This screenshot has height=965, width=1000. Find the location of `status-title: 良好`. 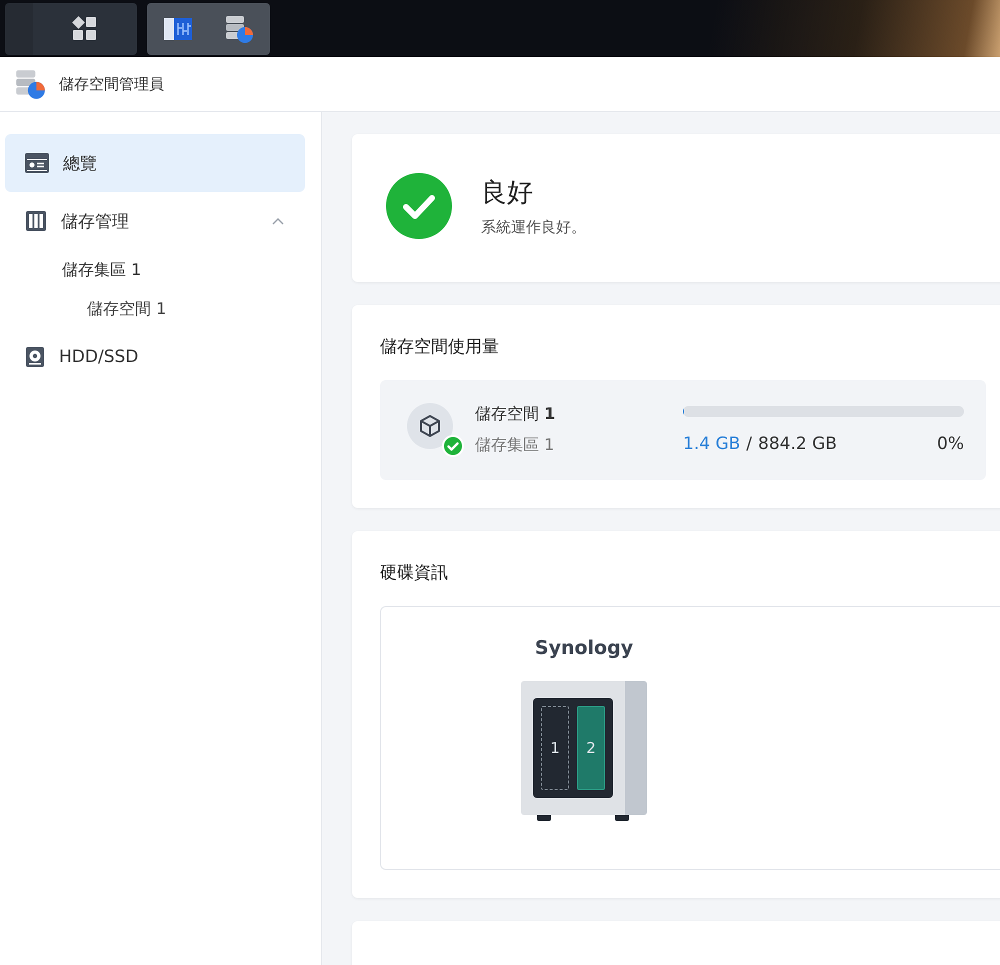

status-title: 良好 is located at coordinates (507, 193).